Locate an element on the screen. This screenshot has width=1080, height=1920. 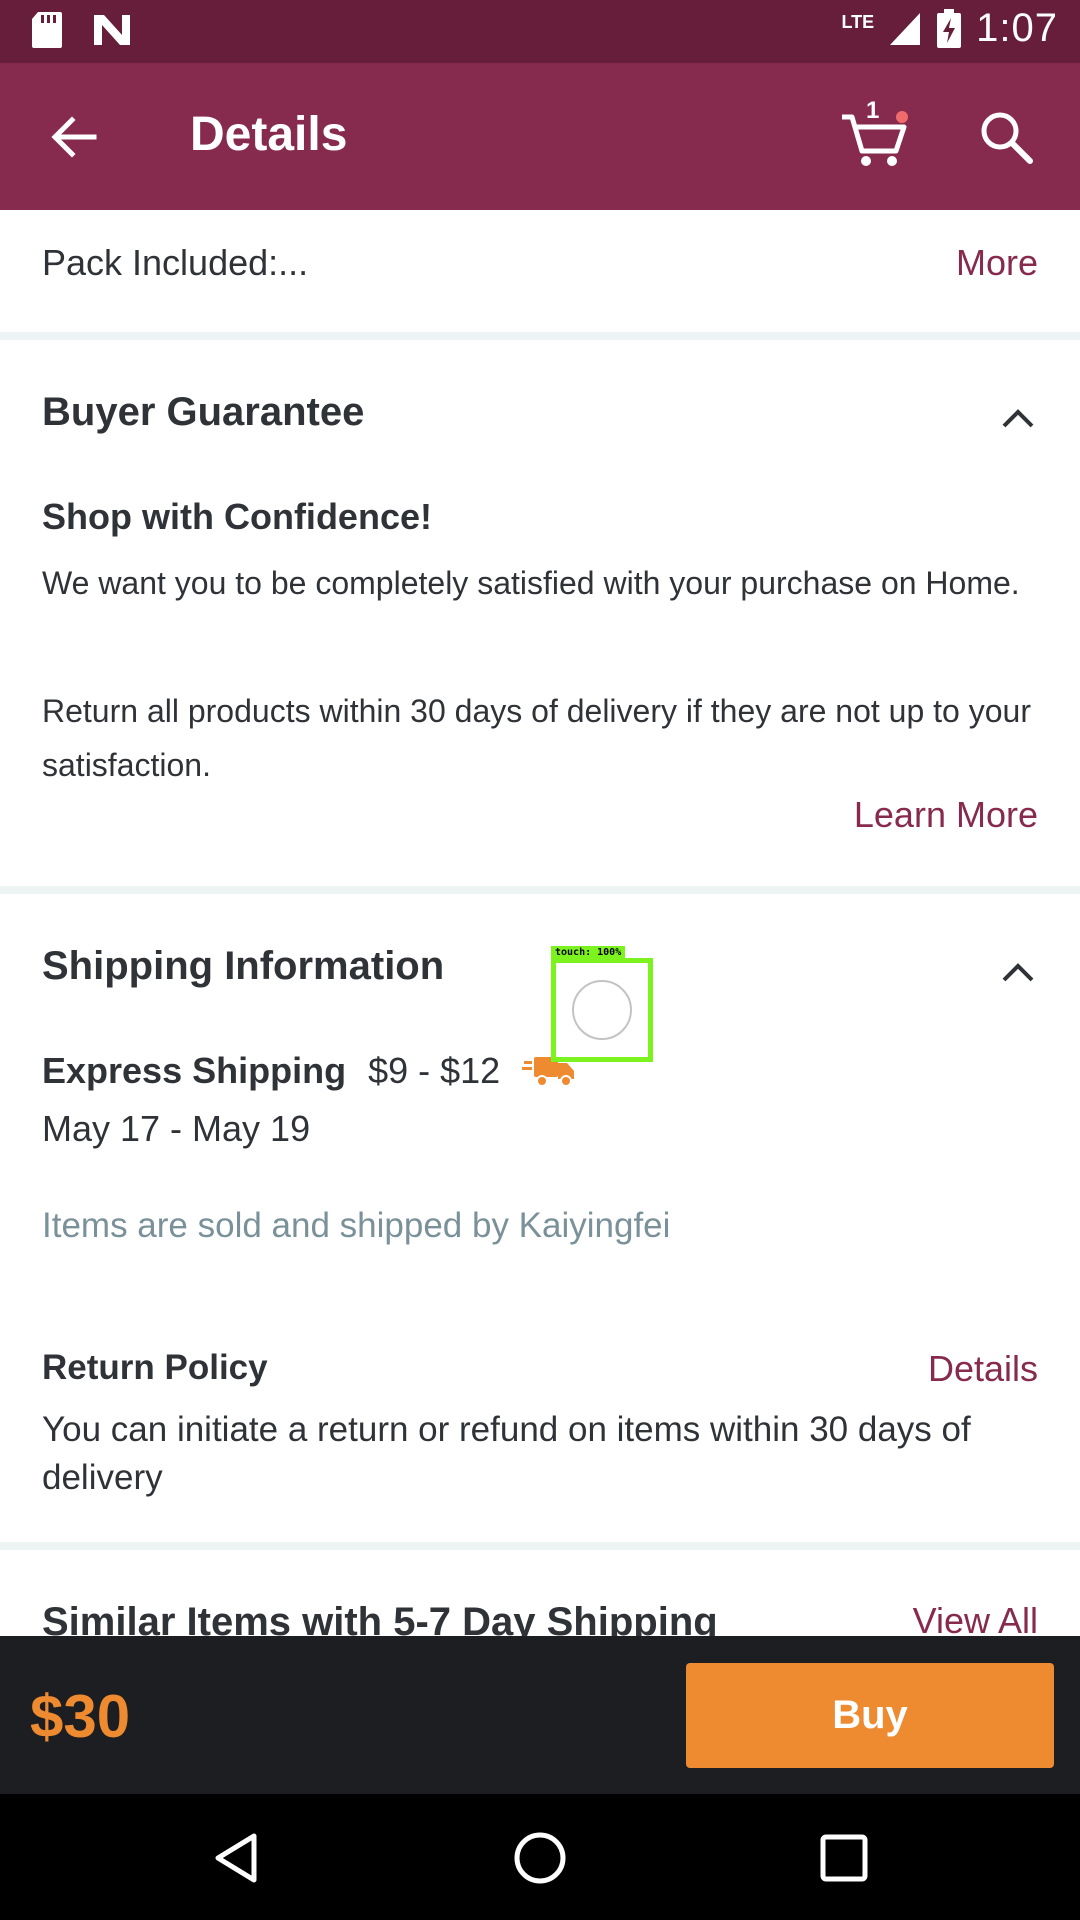
signal-icon is located at coordinates (905, 28).